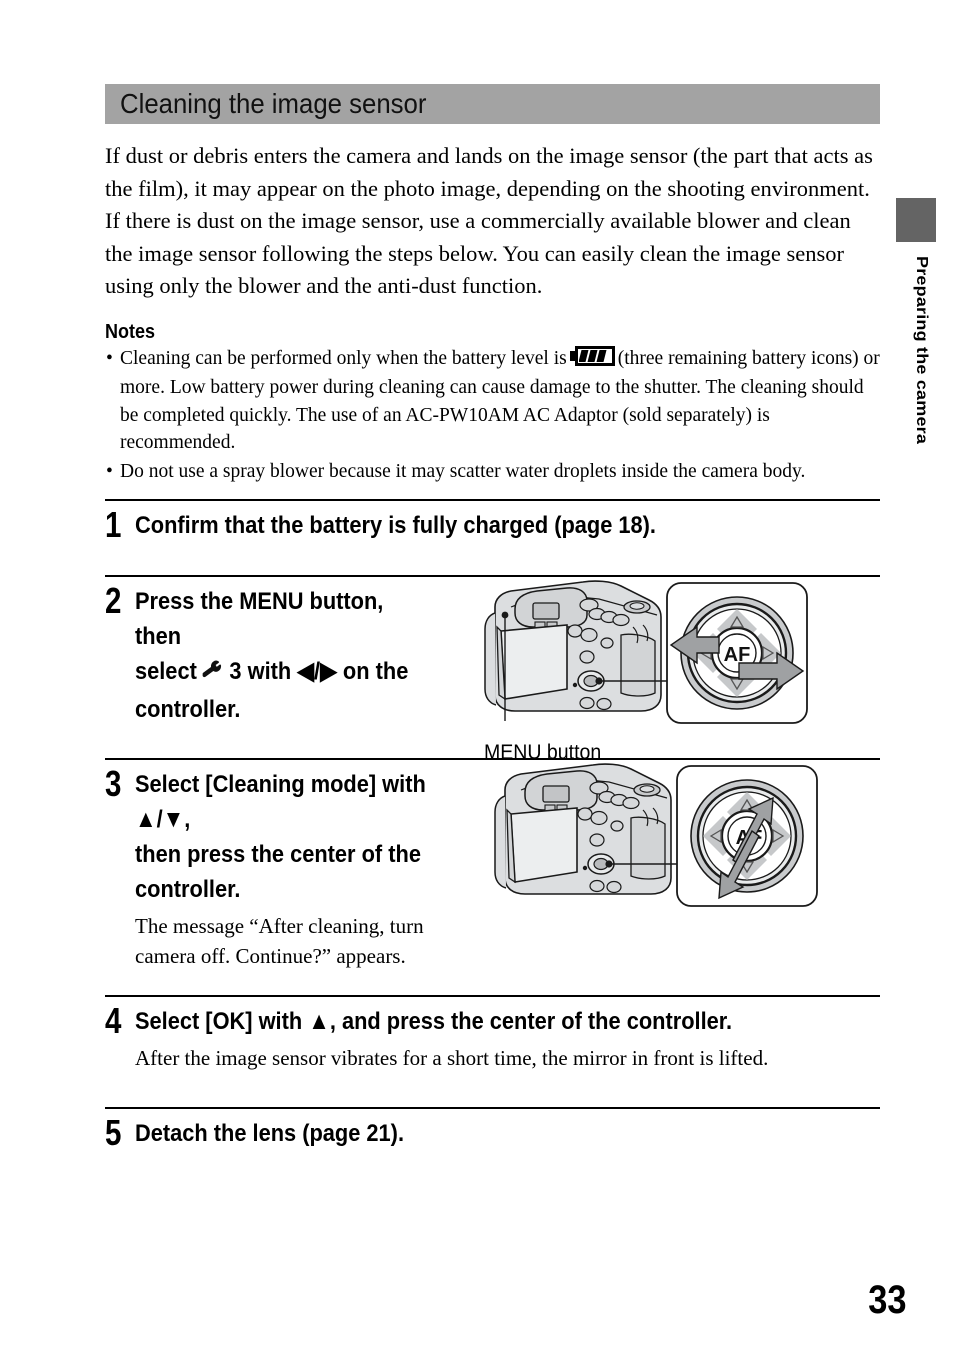 The image size is (954, 1345). I want to click on controller-inset-step2: AF, so click(737, 653).